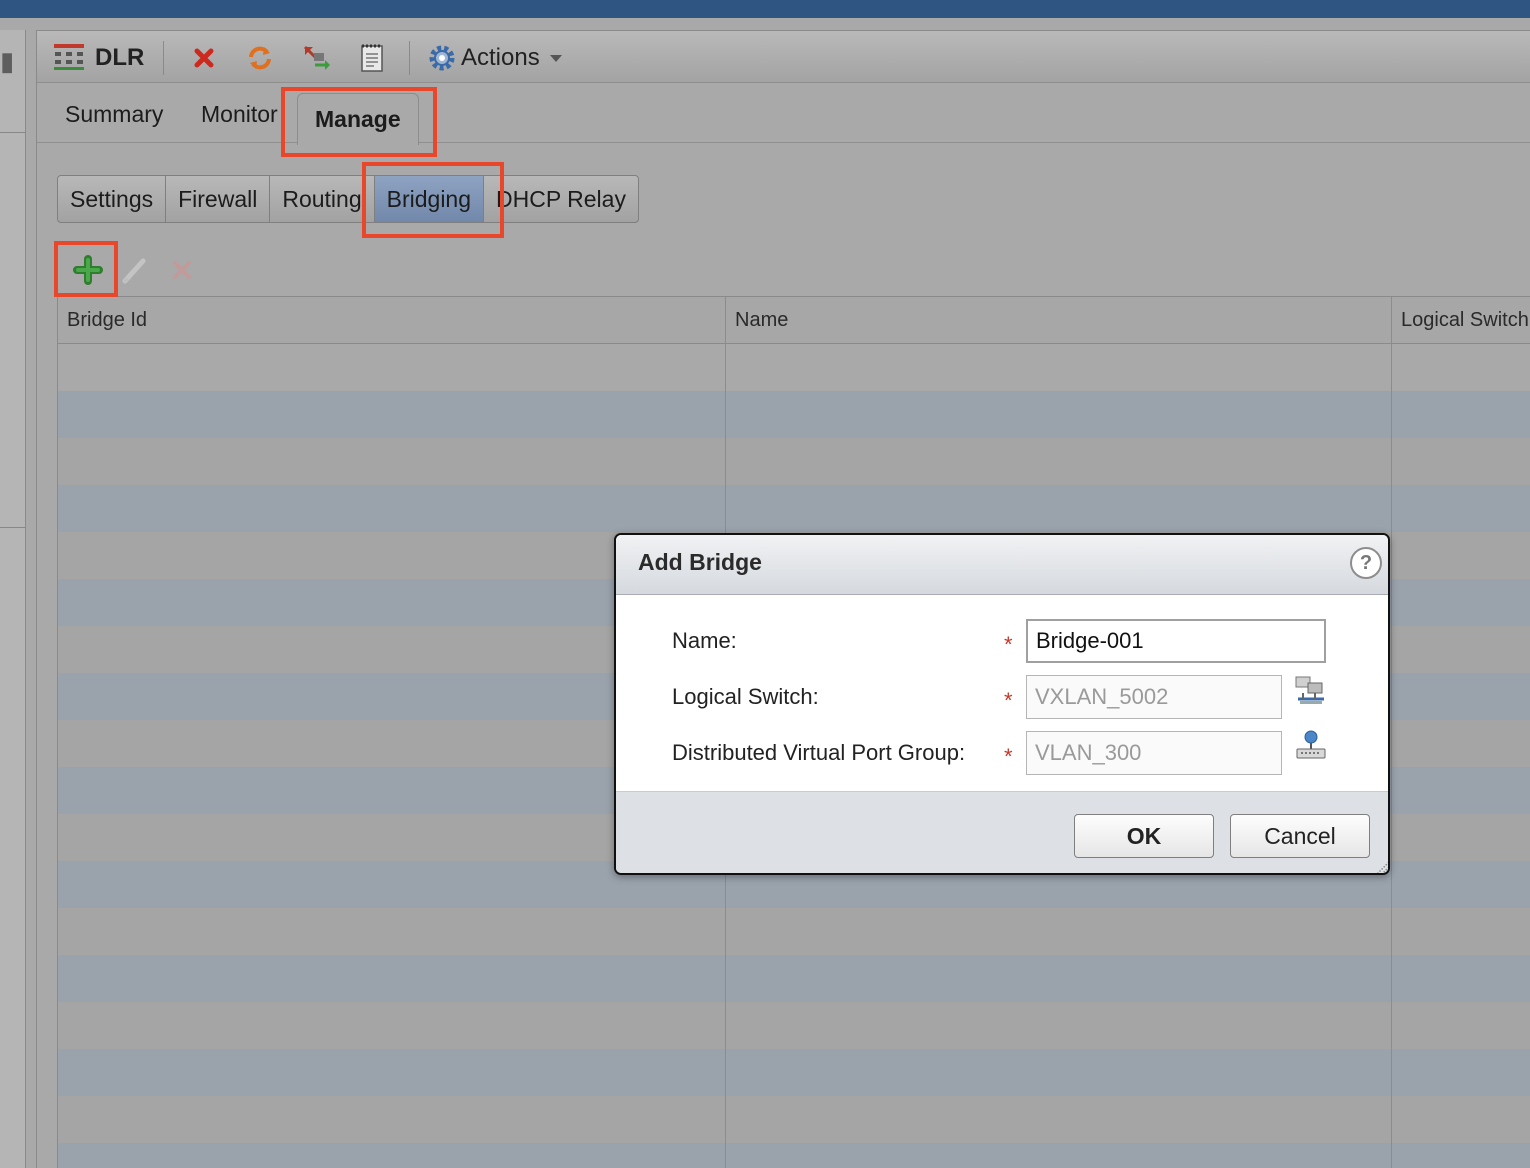  I want to click on tab-manage: Manage, so click(358, 119).